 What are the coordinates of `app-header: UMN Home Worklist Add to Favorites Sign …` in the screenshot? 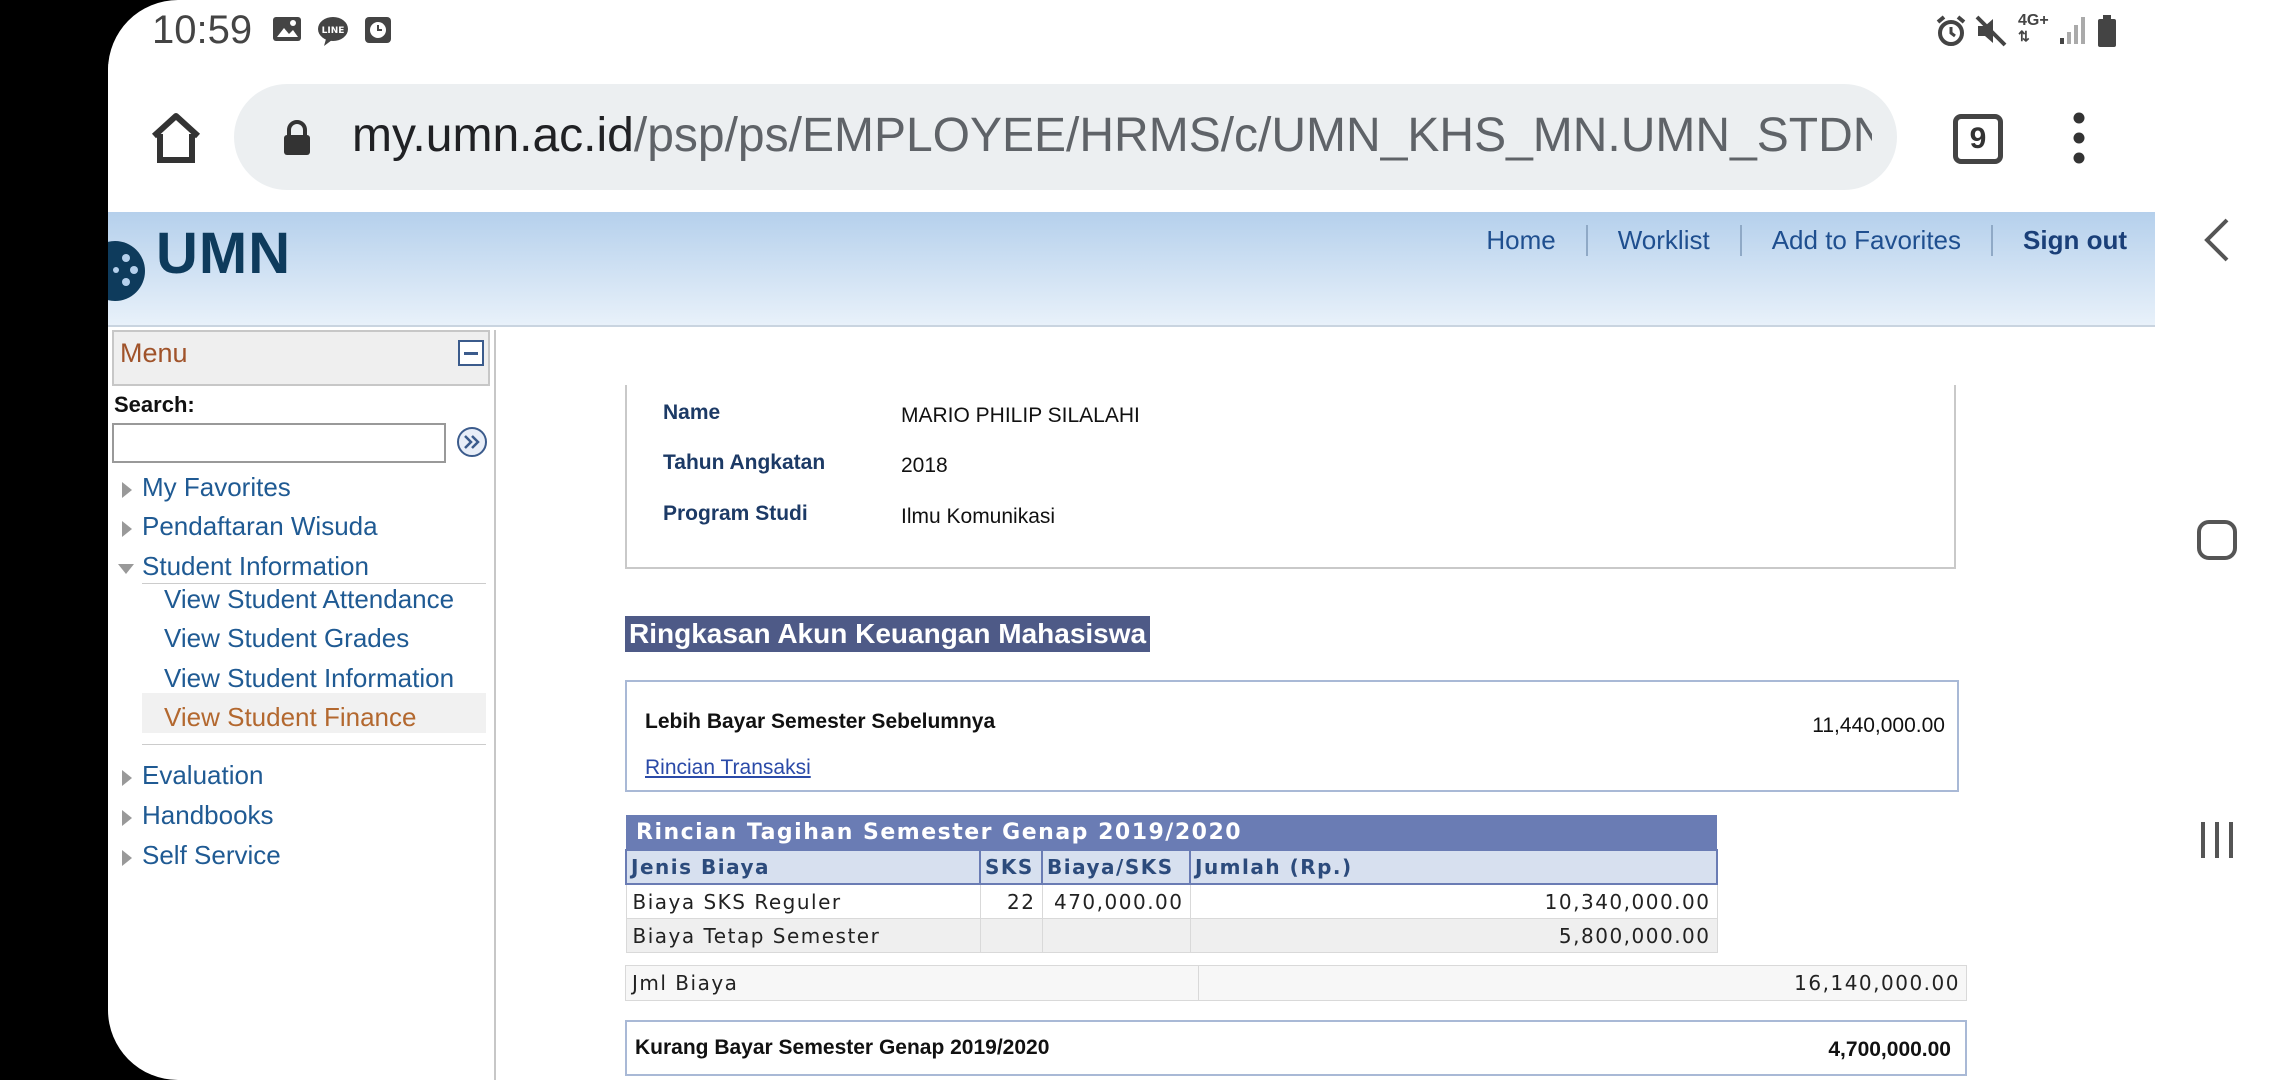 It's located at (1131, 269).